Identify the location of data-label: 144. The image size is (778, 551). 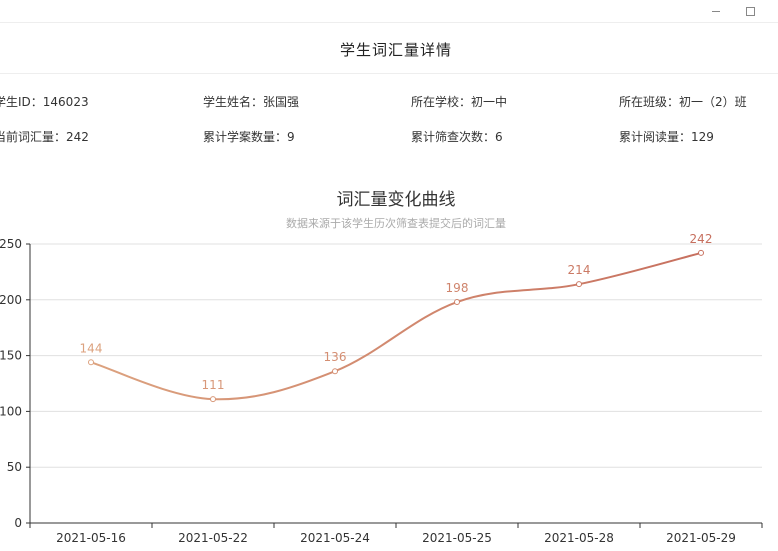
(91, 348).